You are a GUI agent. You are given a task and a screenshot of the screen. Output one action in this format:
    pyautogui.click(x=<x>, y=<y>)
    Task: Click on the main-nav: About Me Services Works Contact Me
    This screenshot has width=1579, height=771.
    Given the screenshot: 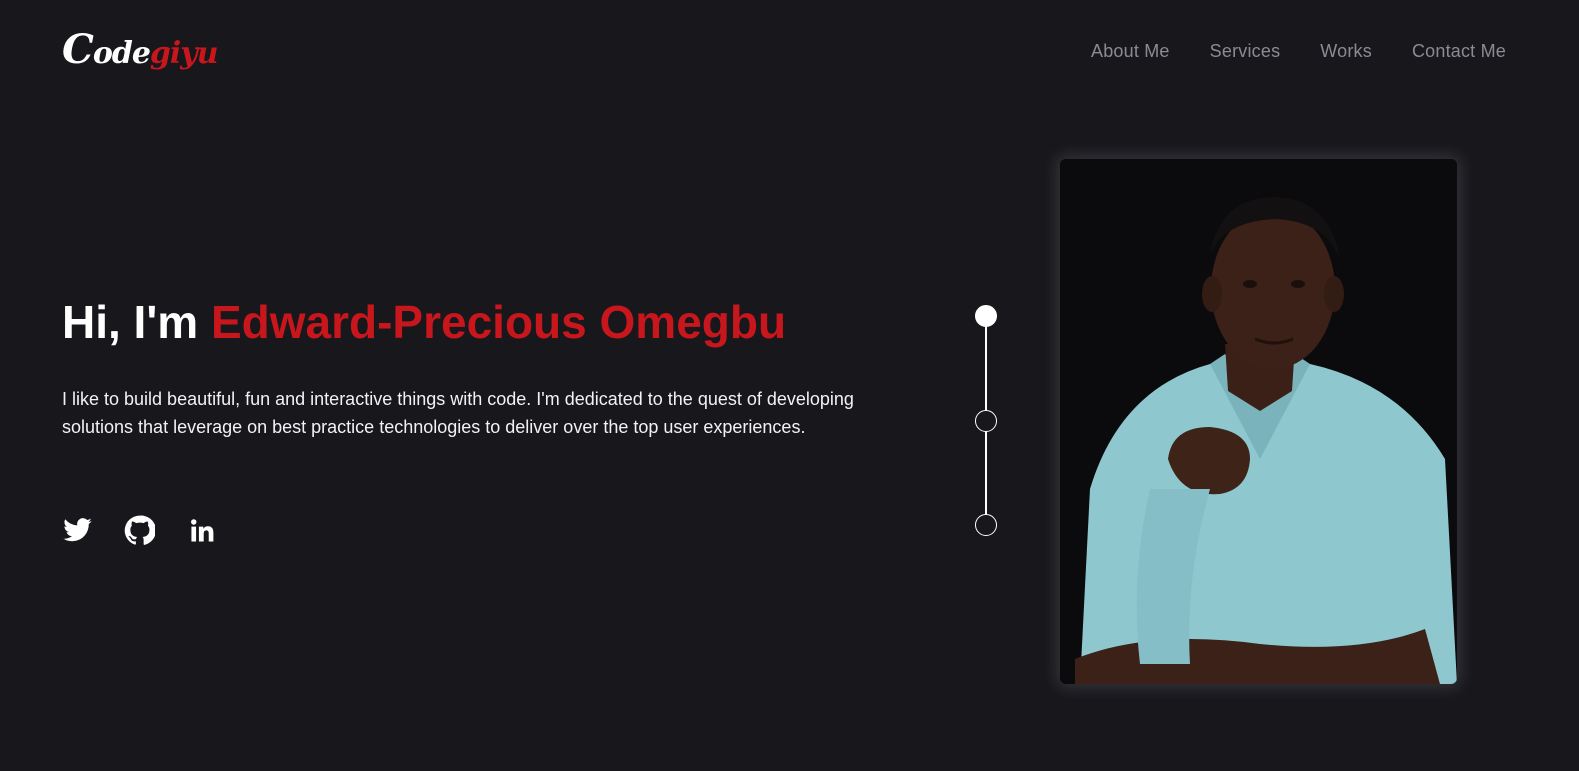 What is the action you would take?
    pyautogui.click(x=1298, y=51)
    